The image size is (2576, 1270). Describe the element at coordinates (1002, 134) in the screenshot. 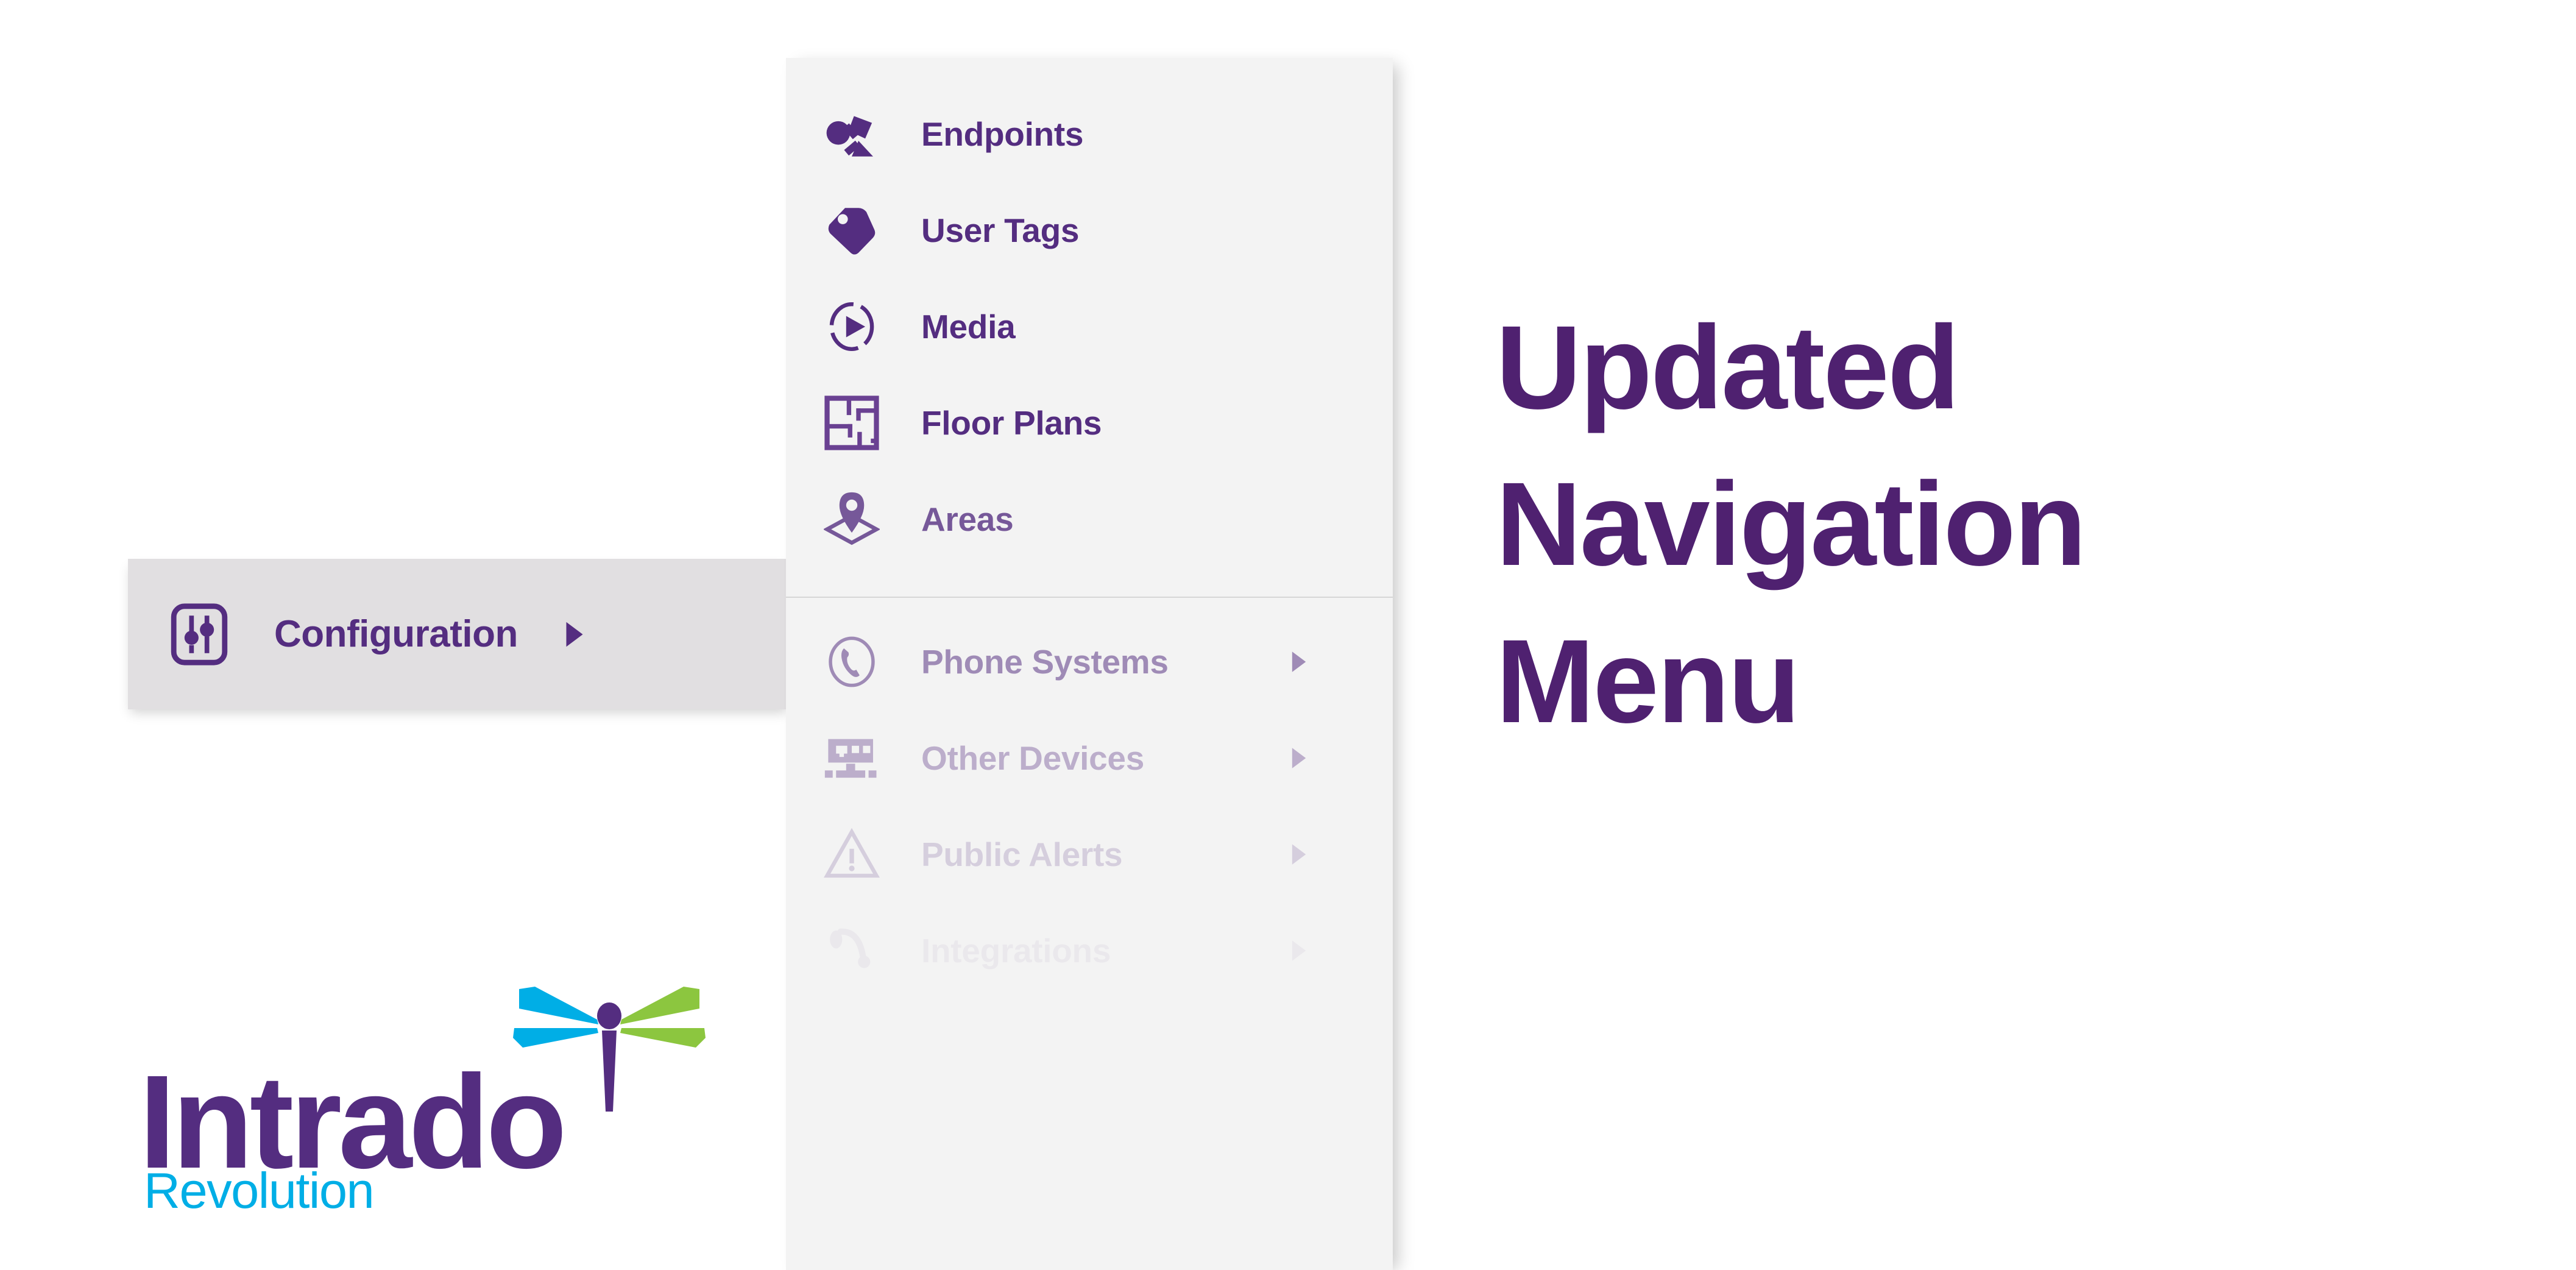

I see `submenu-item-endpoints-label: Endpoints` at that location.